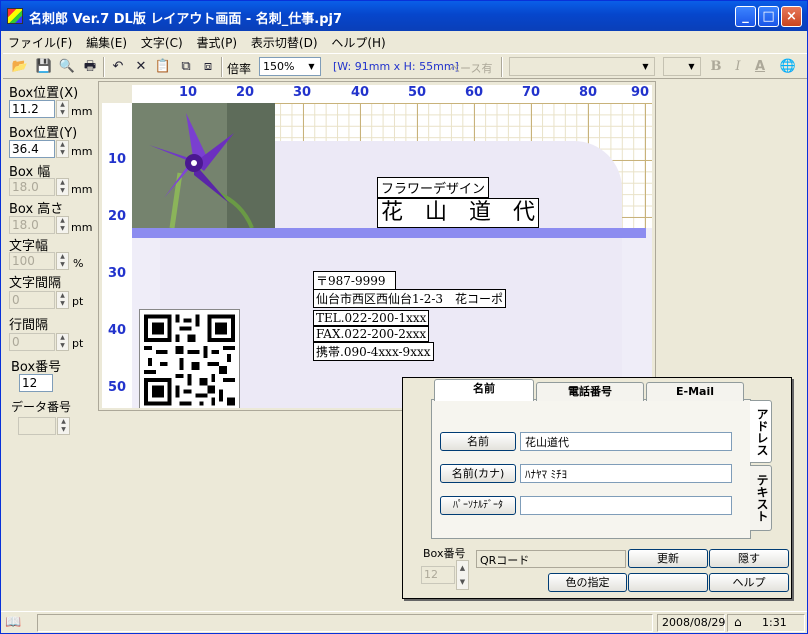 This screenshot has width=808, height=634. Describe the element at coordinates (62, 225) in the screenshot. I see `box-height-spinner: ▲ ▼` at that location.